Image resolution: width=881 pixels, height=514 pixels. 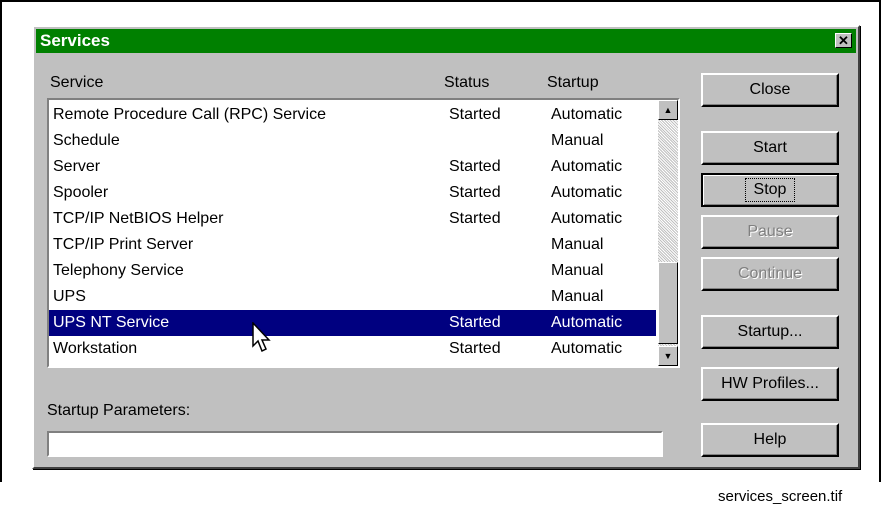 I want to click on stop-button: Stop, so click(x=770, y=190).